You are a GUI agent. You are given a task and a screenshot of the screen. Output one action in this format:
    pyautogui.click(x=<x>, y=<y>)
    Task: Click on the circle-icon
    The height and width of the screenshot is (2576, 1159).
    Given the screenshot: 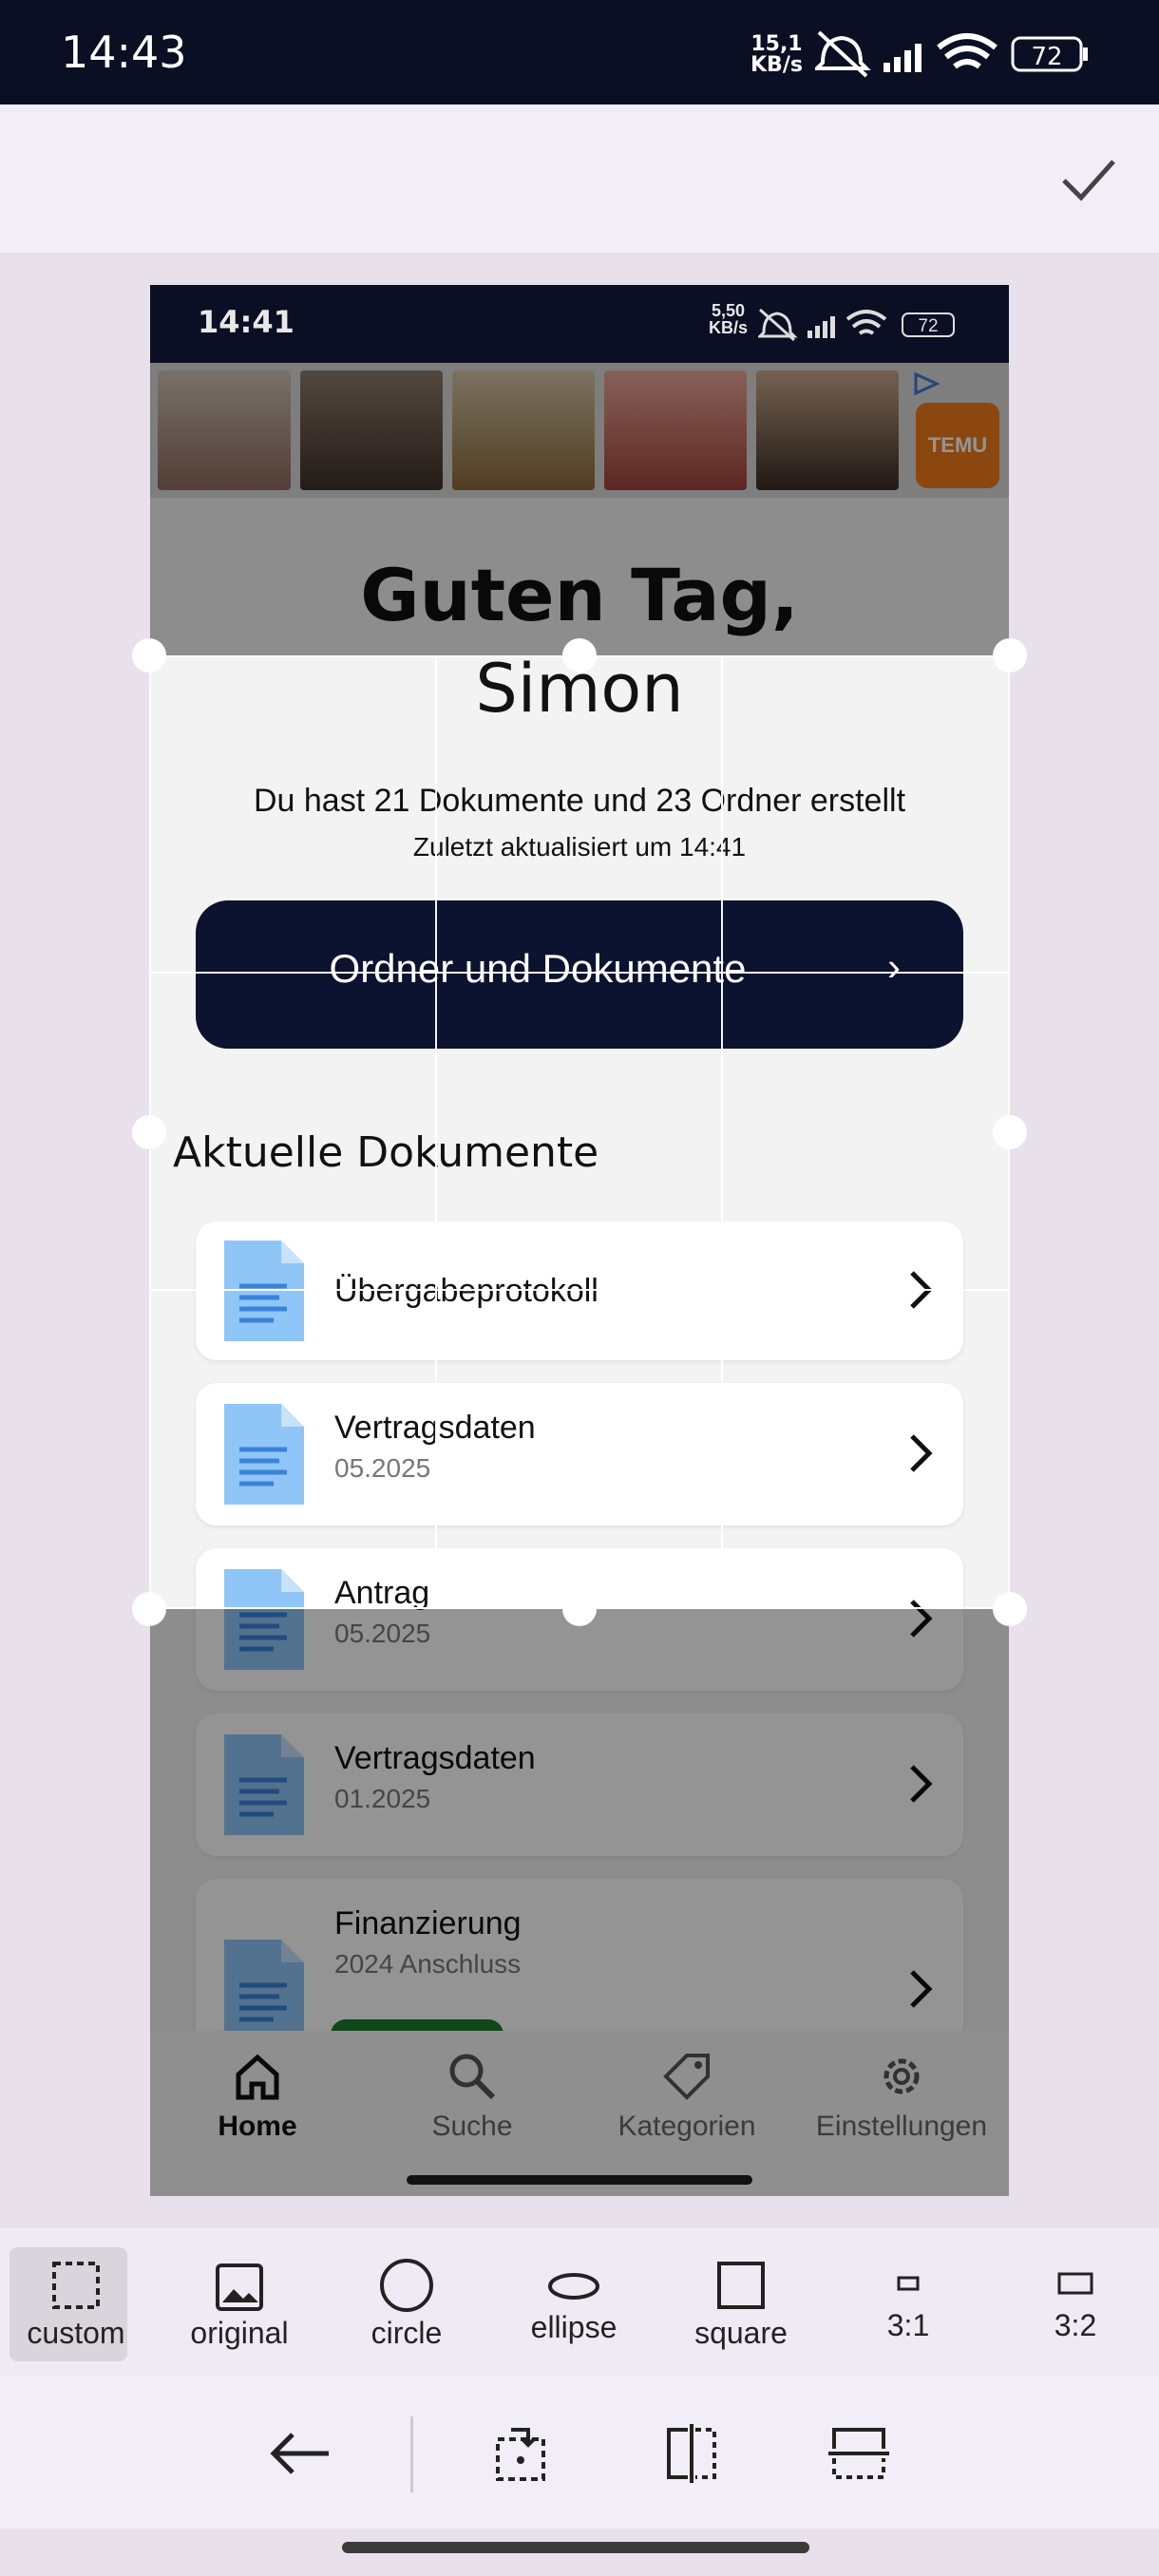 What is the action you would take?
    pyautogui.click(x=406, y=2285)
    